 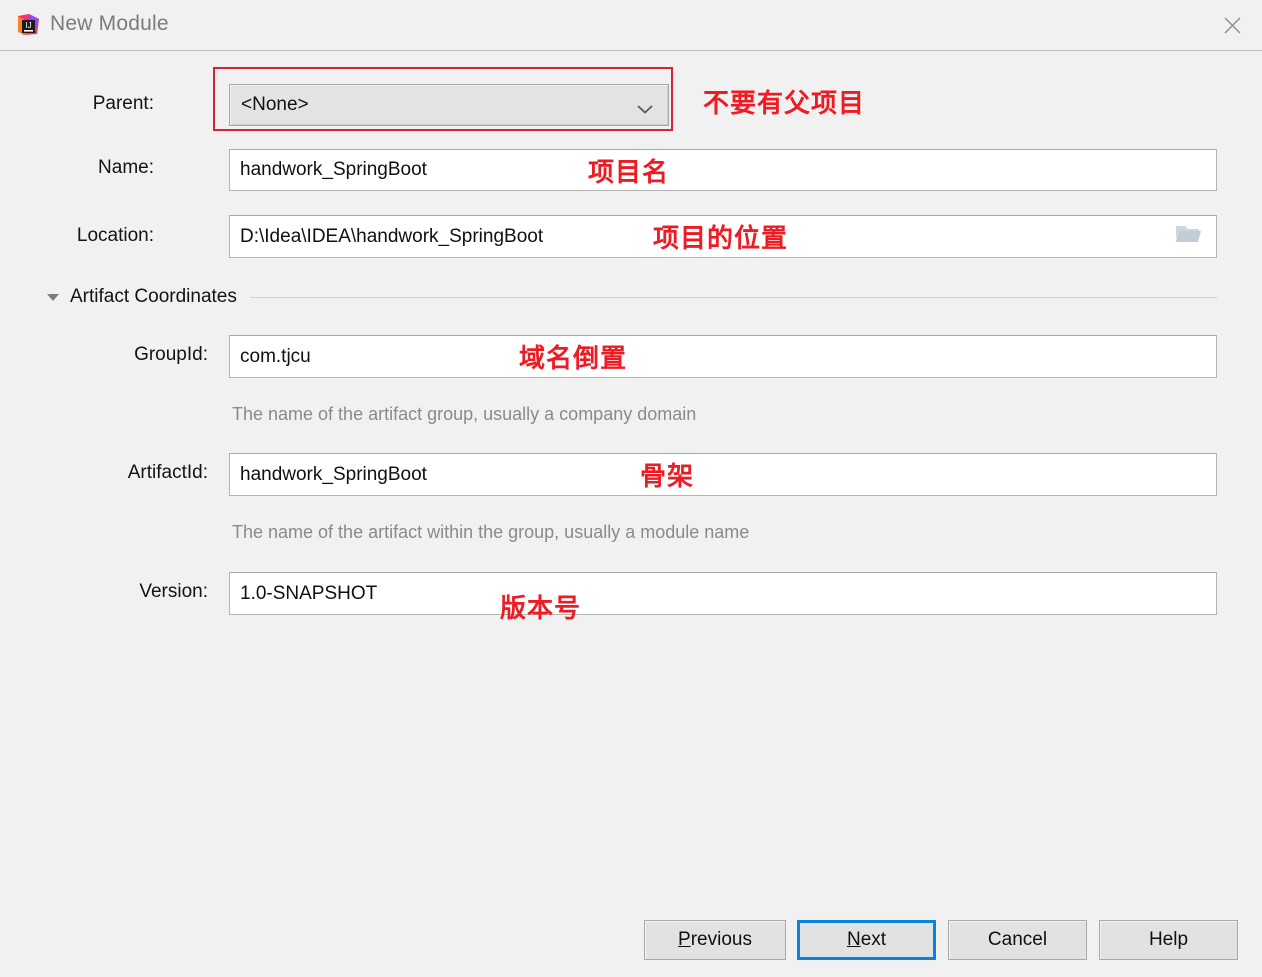 I want to click on group-id-label: GroupId:, so click(x=171, y=354).